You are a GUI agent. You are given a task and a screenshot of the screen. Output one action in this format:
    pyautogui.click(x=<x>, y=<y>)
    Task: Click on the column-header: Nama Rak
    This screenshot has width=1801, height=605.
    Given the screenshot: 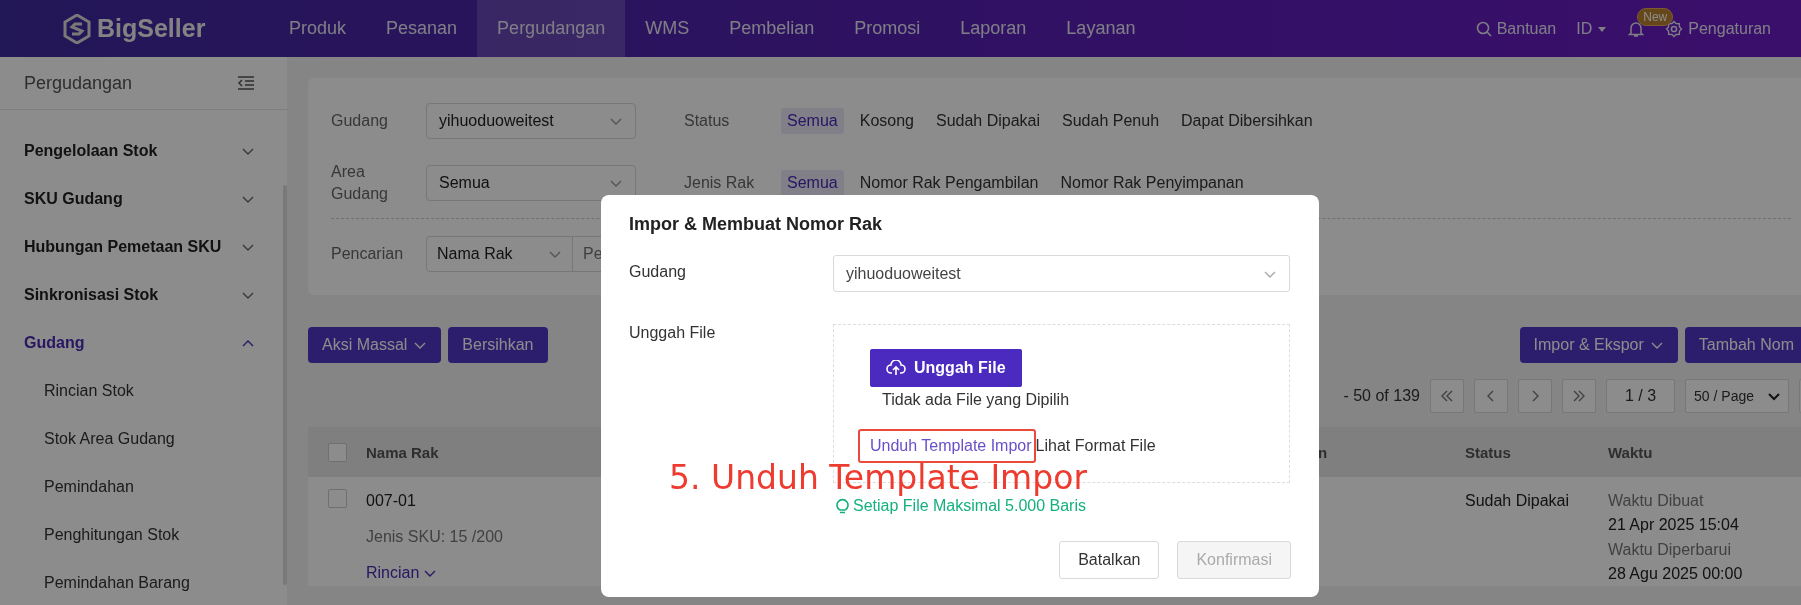 What is the action you would take?
    pyautogui.click(x=402, y=452)
    